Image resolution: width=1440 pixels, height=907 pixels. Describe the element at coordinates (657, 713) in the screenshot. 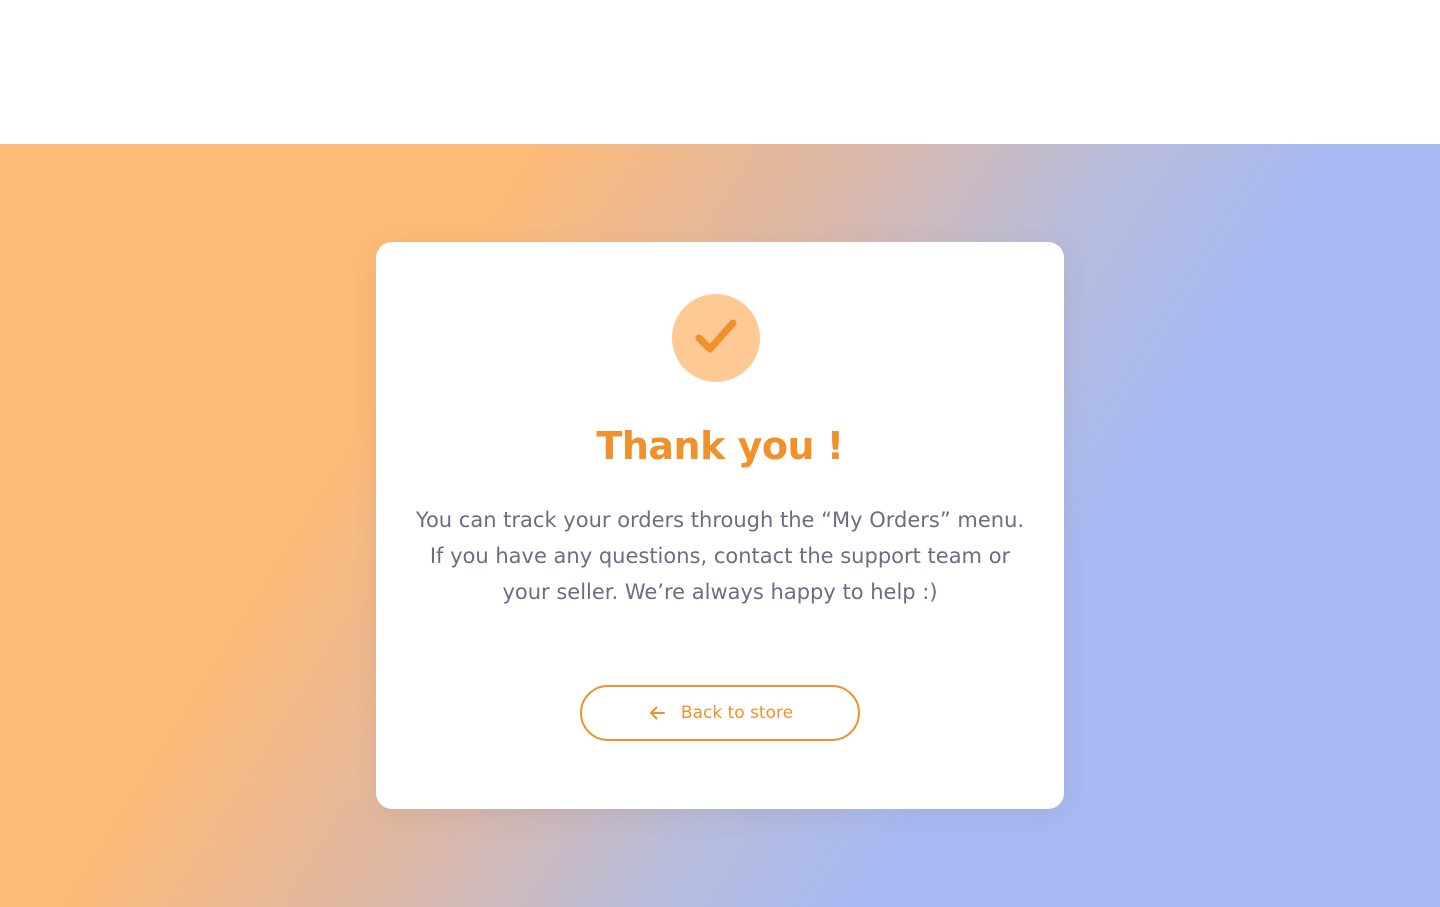

I see `arrow-left-icon` at that location.